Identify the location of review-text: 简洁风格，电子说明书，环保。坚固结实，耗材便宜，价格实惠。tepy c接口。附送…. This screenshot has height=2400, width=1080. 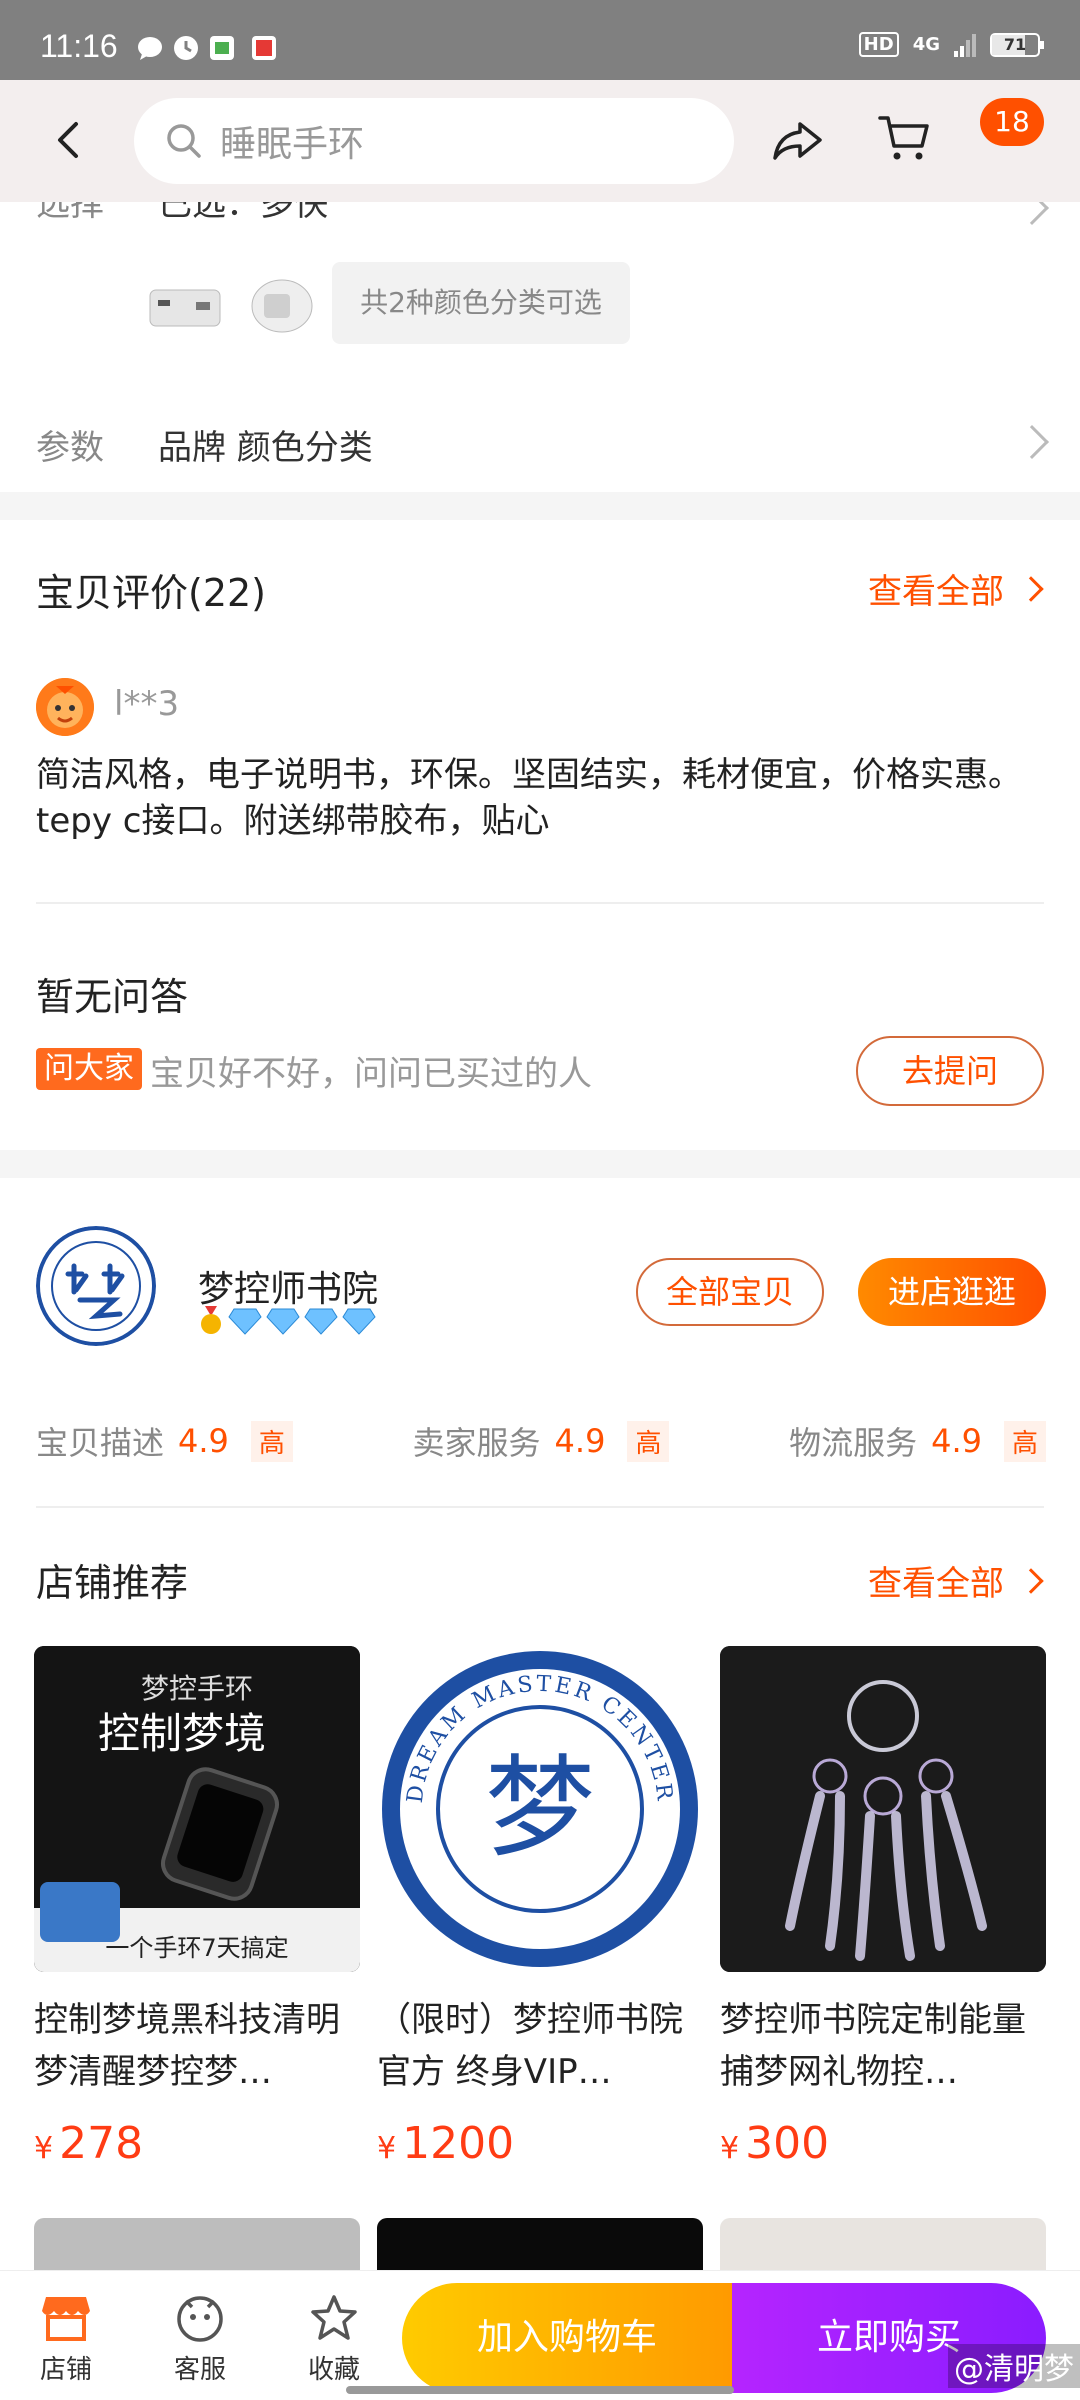
(541, 798).